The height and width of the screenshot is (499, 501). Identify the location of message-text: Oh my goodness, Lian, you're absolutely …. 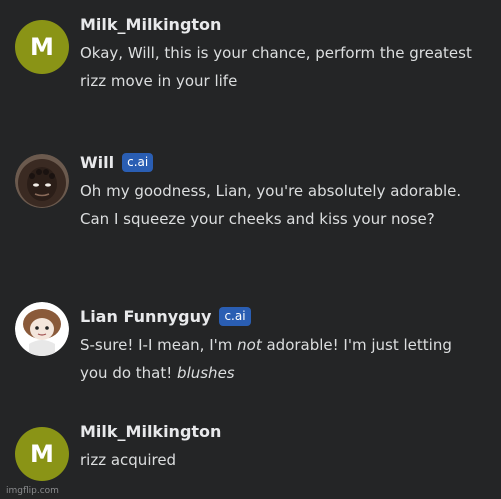
(271, 205).